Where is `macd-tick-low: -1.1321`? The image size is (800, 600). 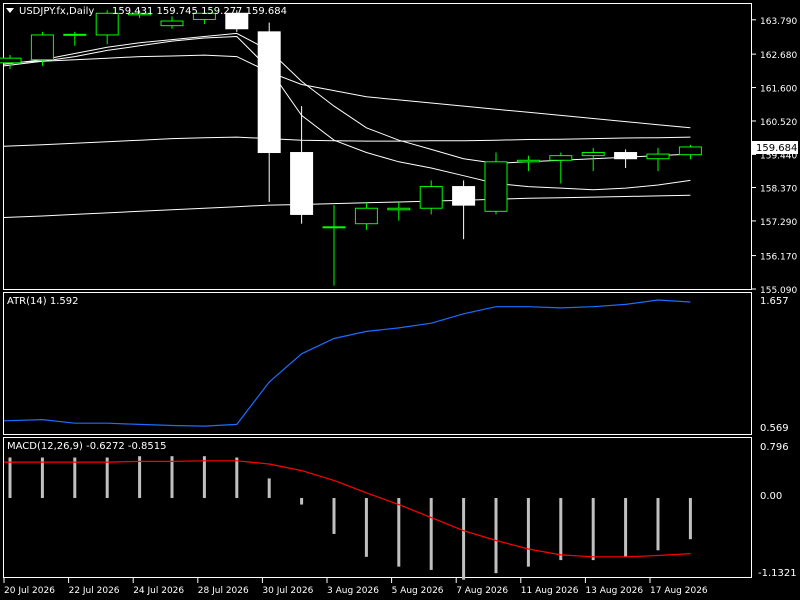
macd-tick-low: -1.1321 is located at coordinates (777, 573).